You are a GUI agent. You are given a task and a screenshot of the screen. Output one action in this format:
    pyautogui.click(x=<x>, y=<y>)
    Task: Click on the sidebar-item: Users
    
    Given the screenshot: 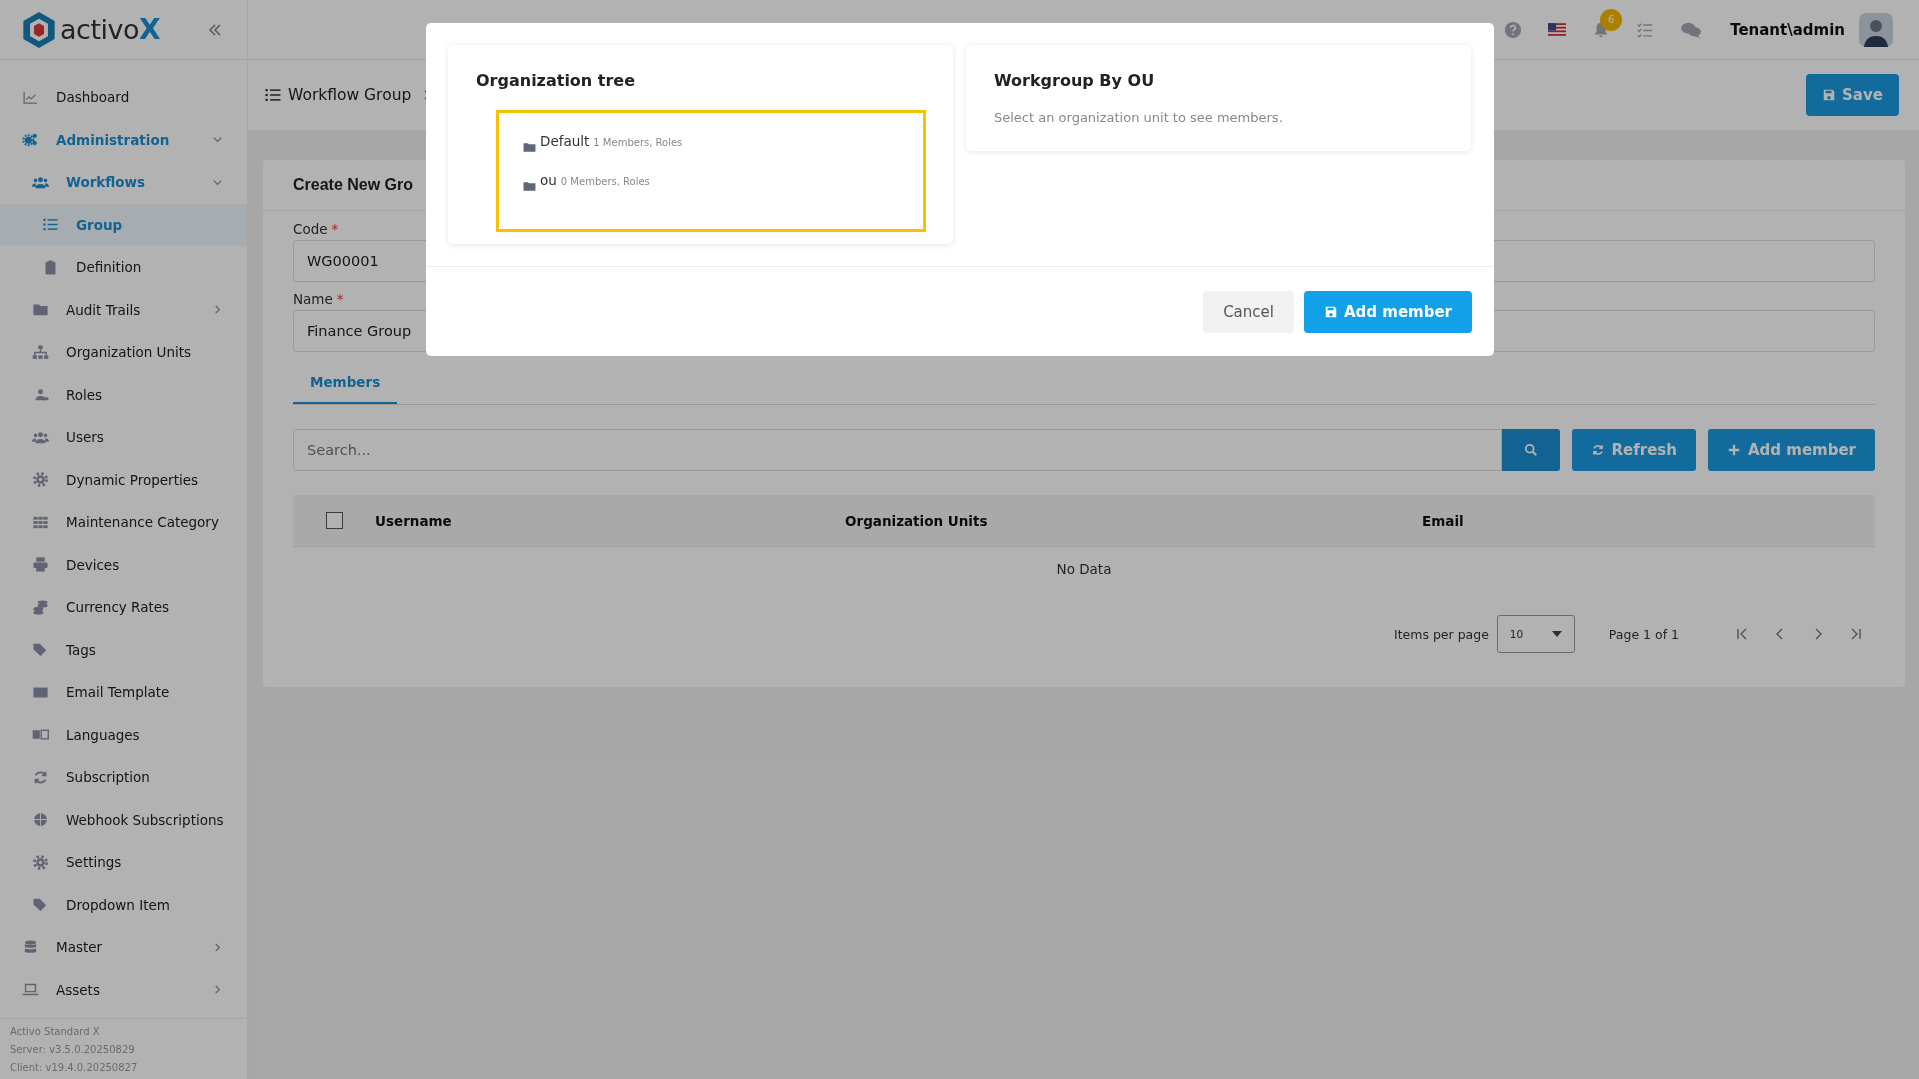 What is the action you would take?
    pyautogui.click(x=123, y=437)
    